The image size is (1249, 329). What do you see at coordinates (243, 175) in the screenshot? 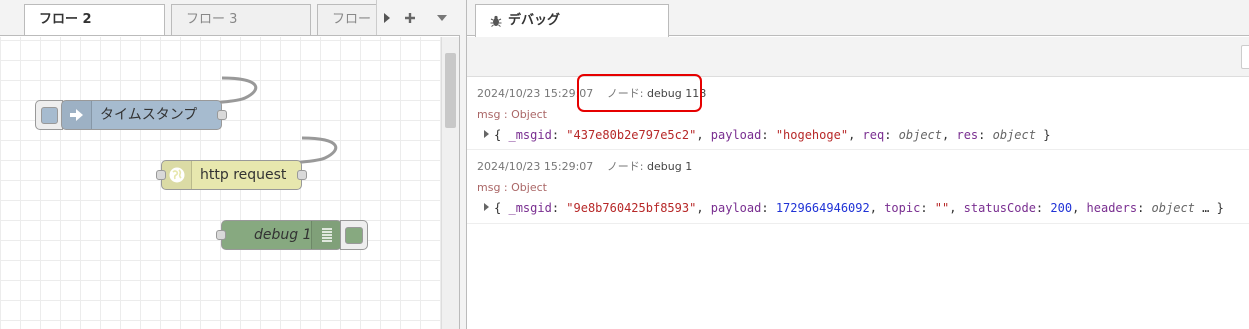
I see `http-request-node-label: http request` at bounding box center [243, 175].